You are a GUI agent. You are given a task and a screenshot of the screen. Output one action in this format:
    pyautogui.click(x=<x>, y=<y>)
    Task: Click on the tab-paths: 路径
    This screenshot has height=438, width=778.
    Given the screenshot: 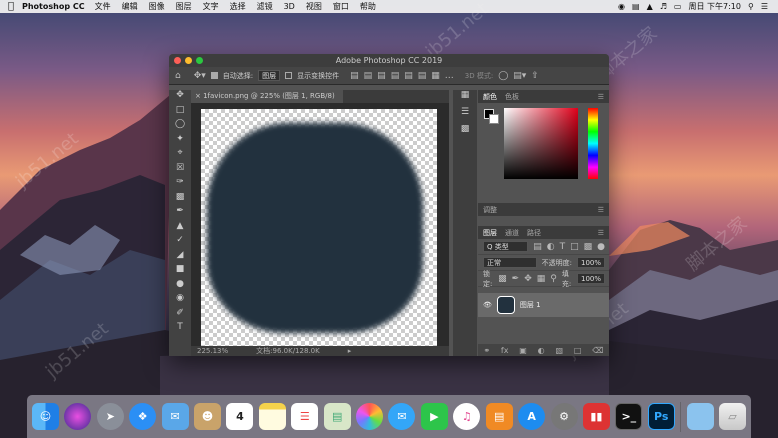 What is the action you would take?
    pyautogui.click(x=534, y=233)
    